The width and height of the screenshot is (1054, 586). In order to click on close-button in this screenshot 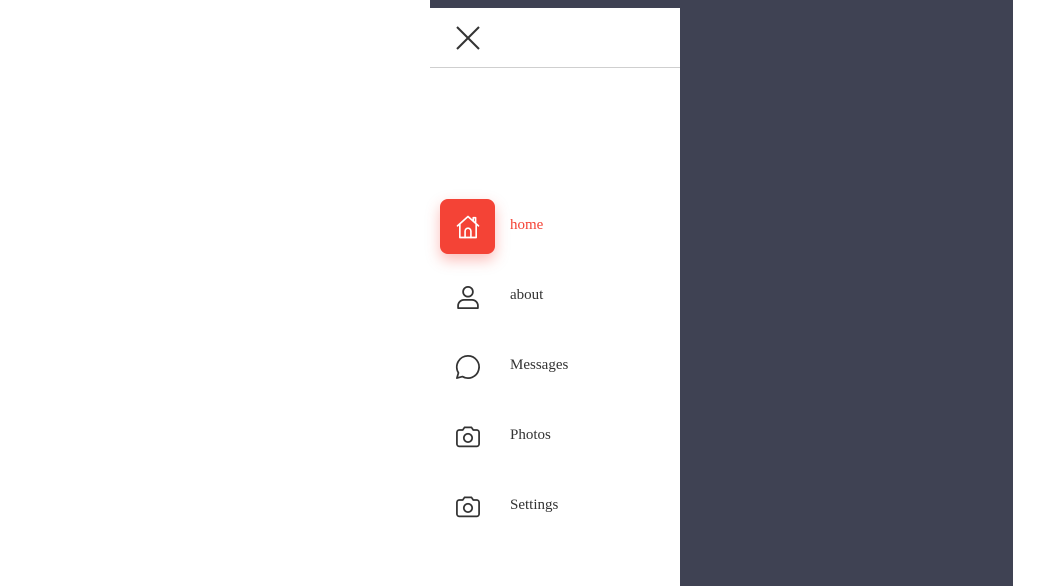, I will do `click(468, 38)`.